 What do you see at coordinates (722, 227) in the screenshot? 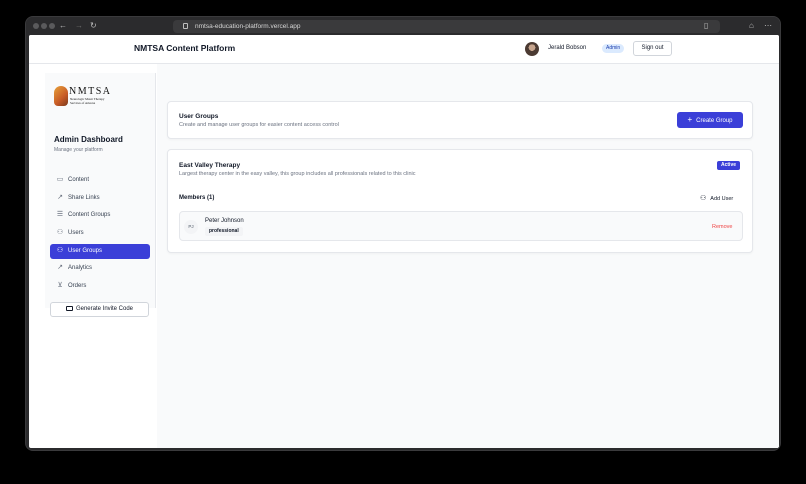
I see `remove-member-button: Remove` at bounding box center [722, 227].